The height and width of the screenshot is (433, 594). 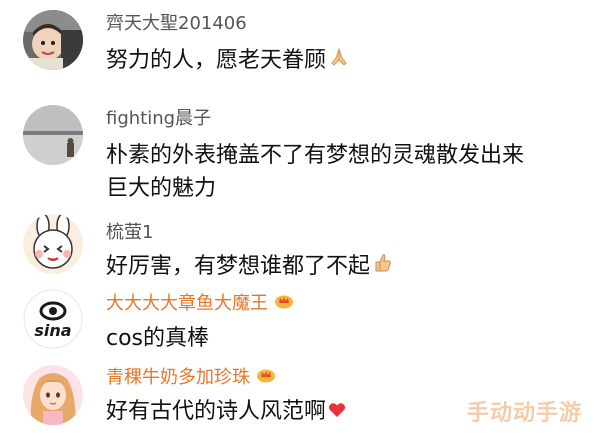 I want to click on username: 青稞牛奶多加珍珠, so click(x=191, y=378).